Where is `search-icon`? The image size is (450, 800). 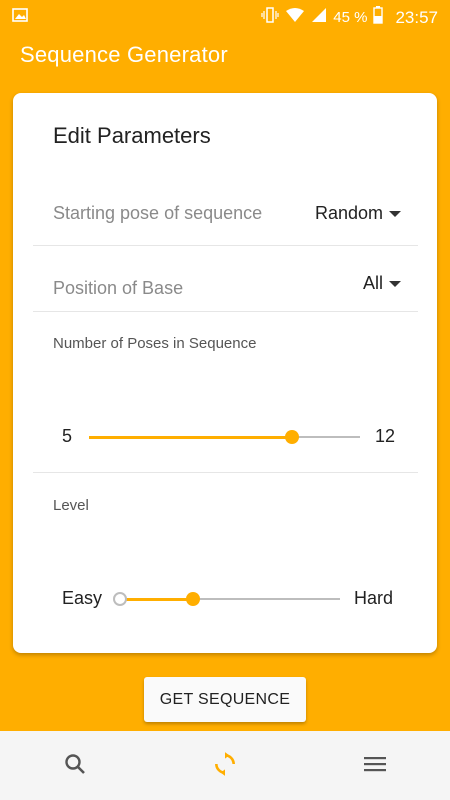
search-icon is located at coordinates (75, 766).